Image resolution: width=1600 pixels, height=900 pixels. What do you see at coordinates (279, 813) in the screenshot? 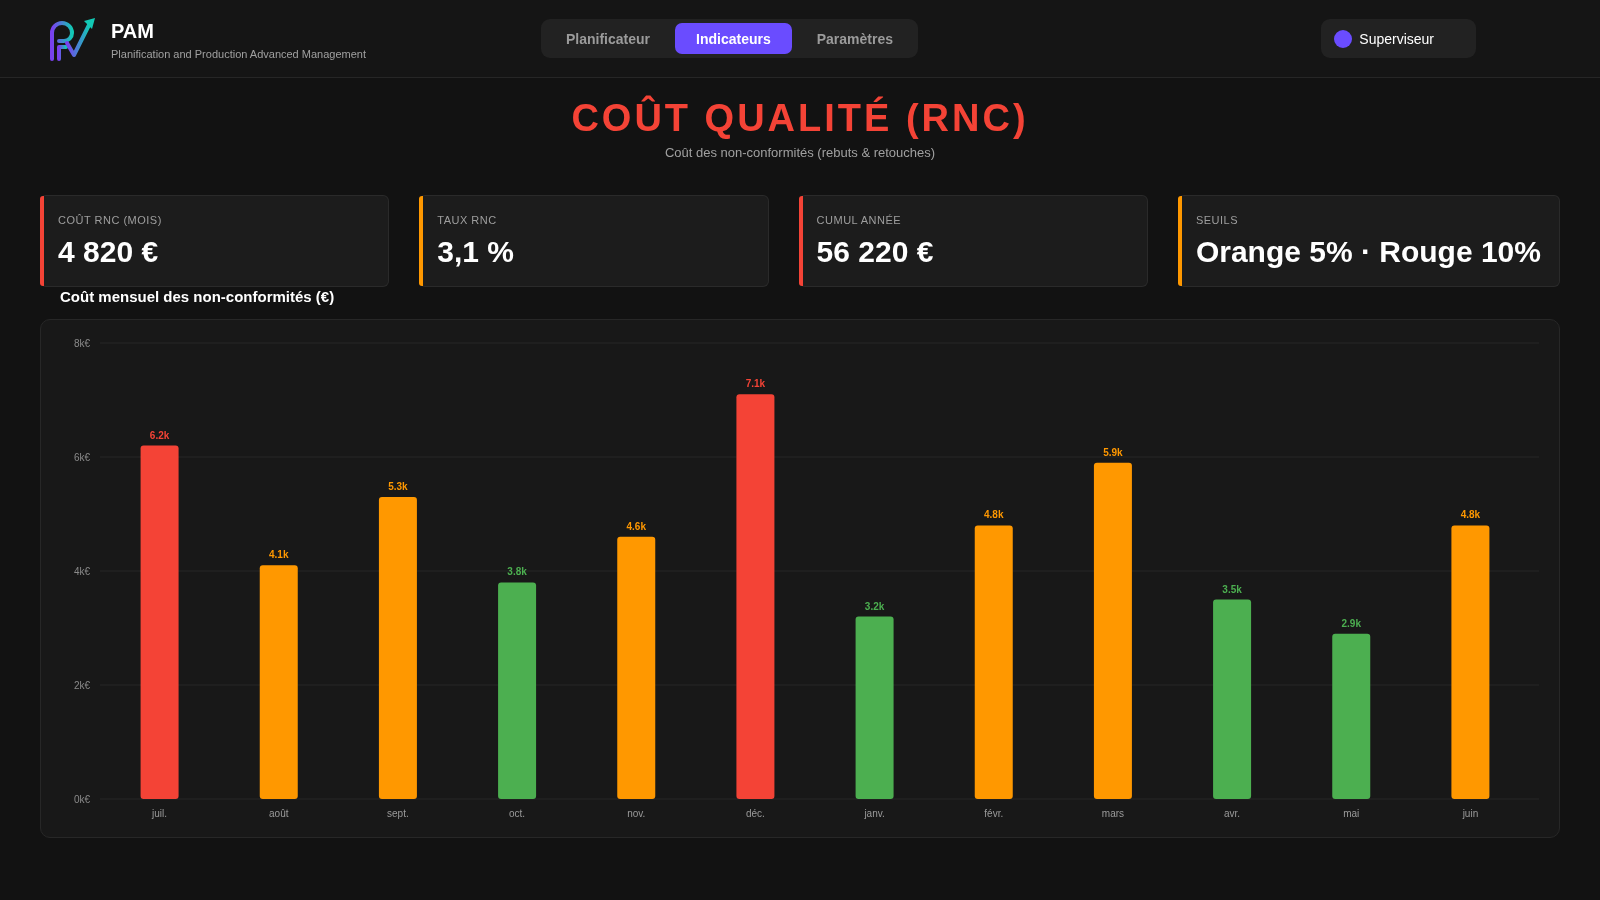
I see `x-axis-label: août` at bounding box center [279, 813].